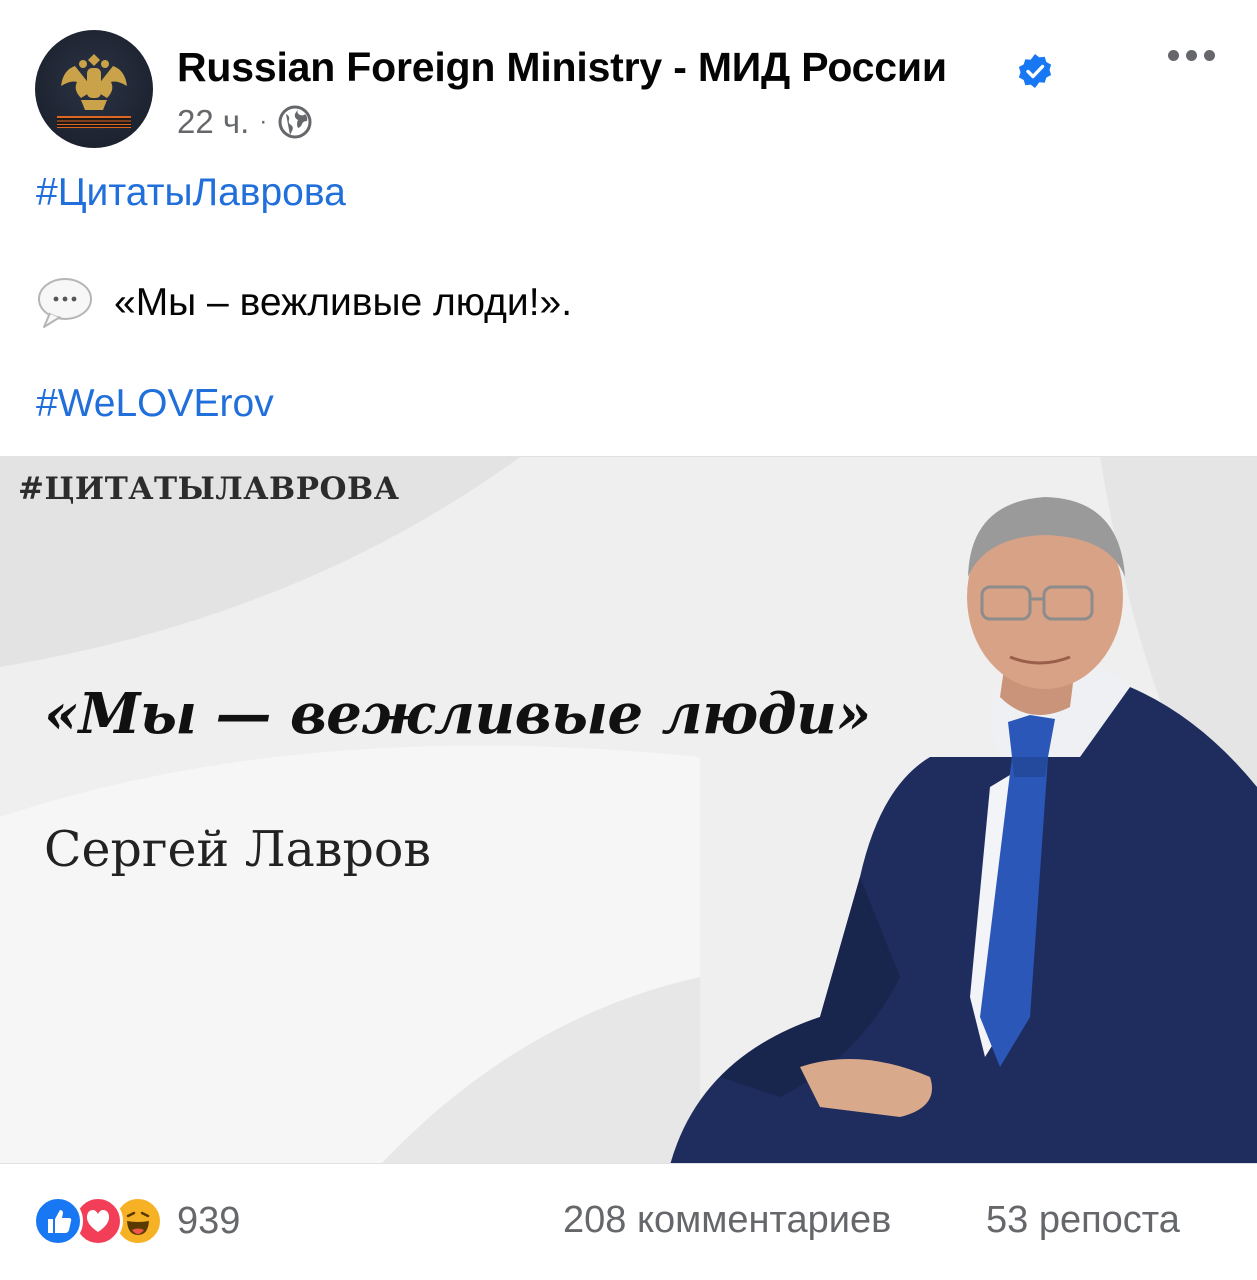 This screenshot has height=1280, width=1257. Describe the element at coordinates (343, 302) in the screenshot. I see `post-quote-text: «Мы – вежливые люди!».` at that location.